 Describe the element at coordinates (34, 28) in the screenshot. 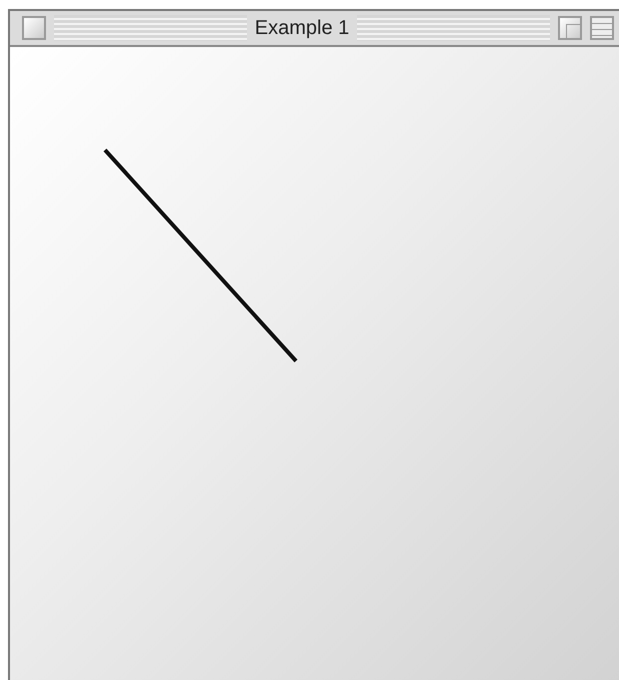

I see `close-button` at that location.